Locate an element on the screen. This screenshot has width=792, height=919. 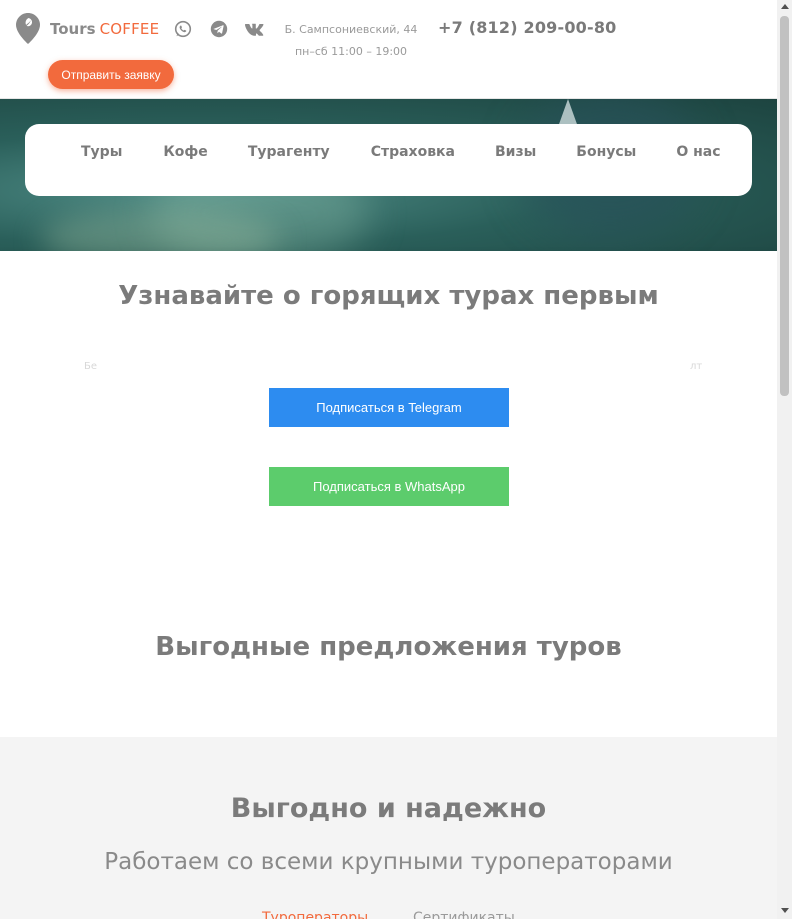
faint-text-left: Бе is located at coordinates (91, 366).